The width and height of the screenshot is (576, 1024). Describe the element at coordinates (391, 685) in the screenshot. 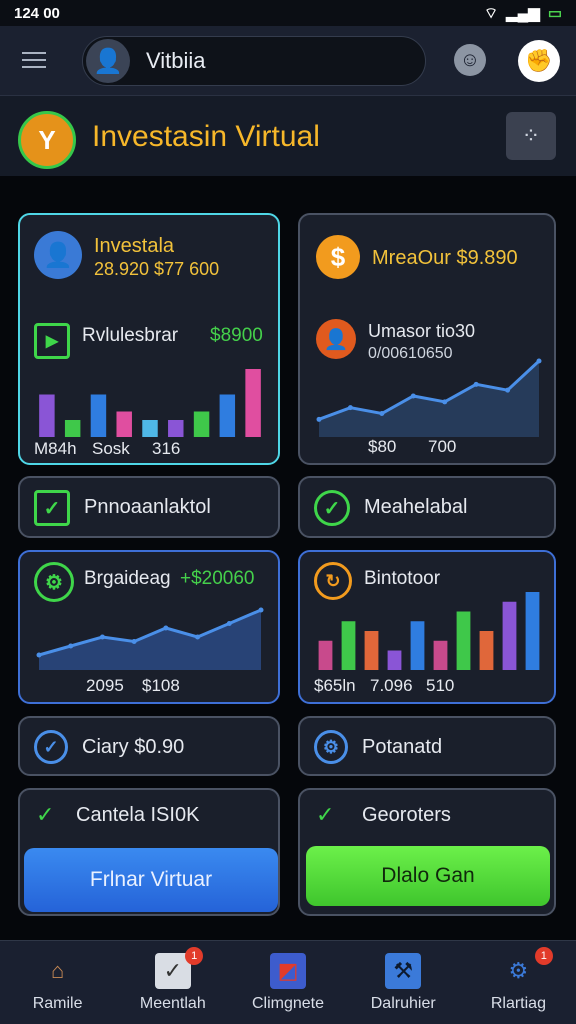

I see `axis-label: 7.096` at that location.